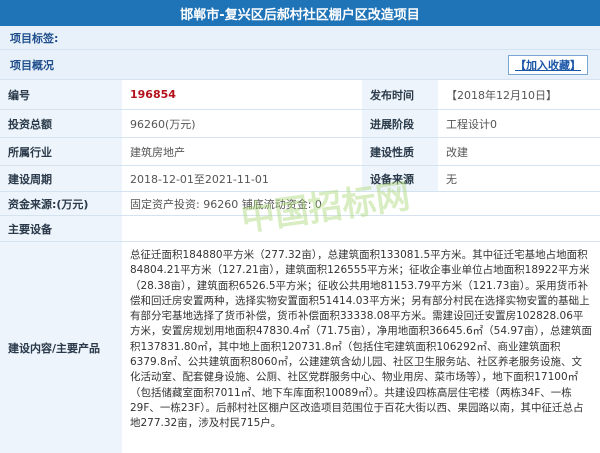  I want to click on period-label: 建设周期, so click(61, 178).